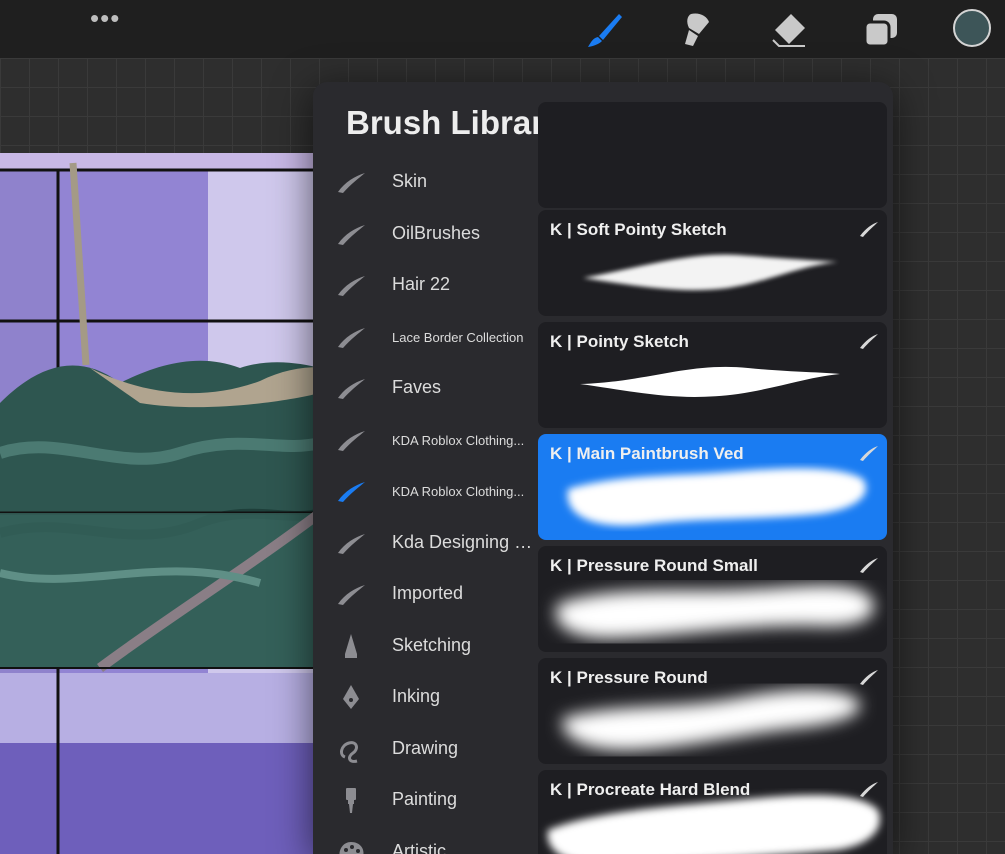  I want to click on brush-stroke-preview, so click(712, 155).